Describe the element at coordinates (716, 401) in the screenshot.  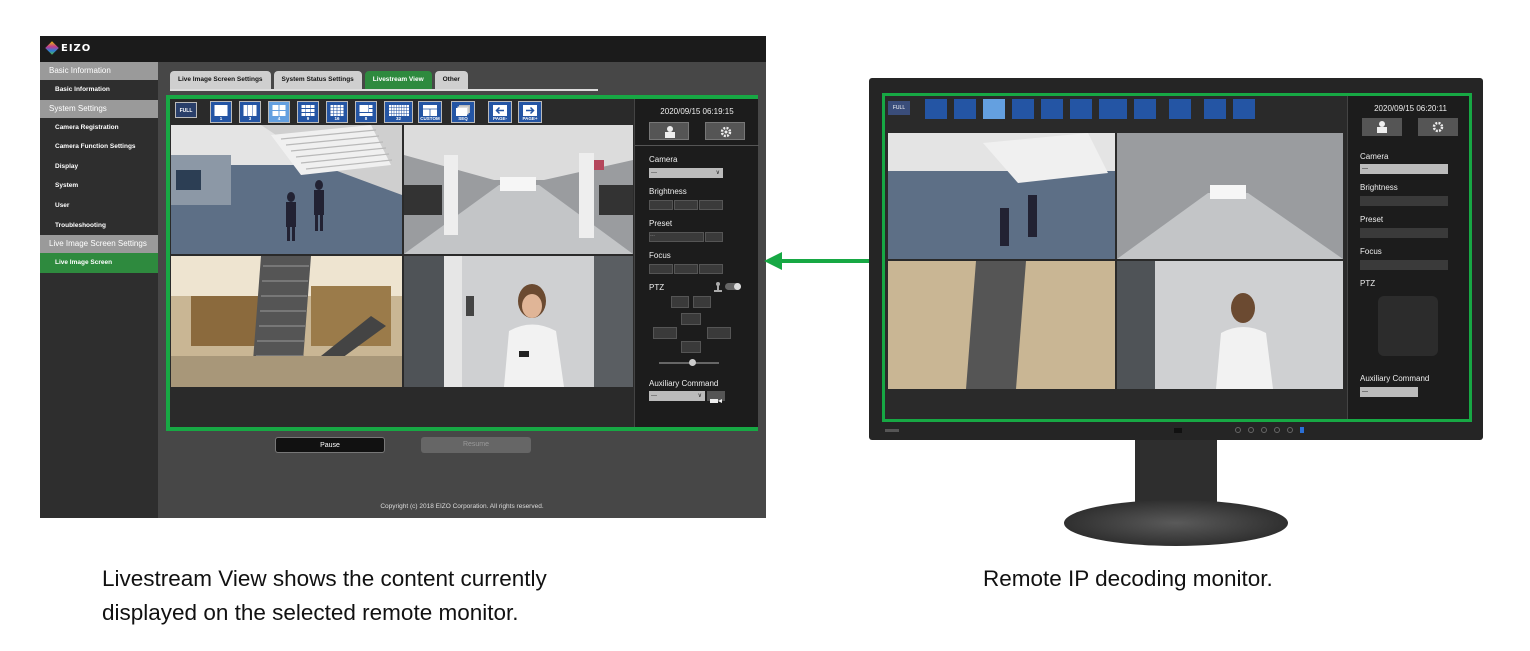
I see `camera-send-icon` at that location.